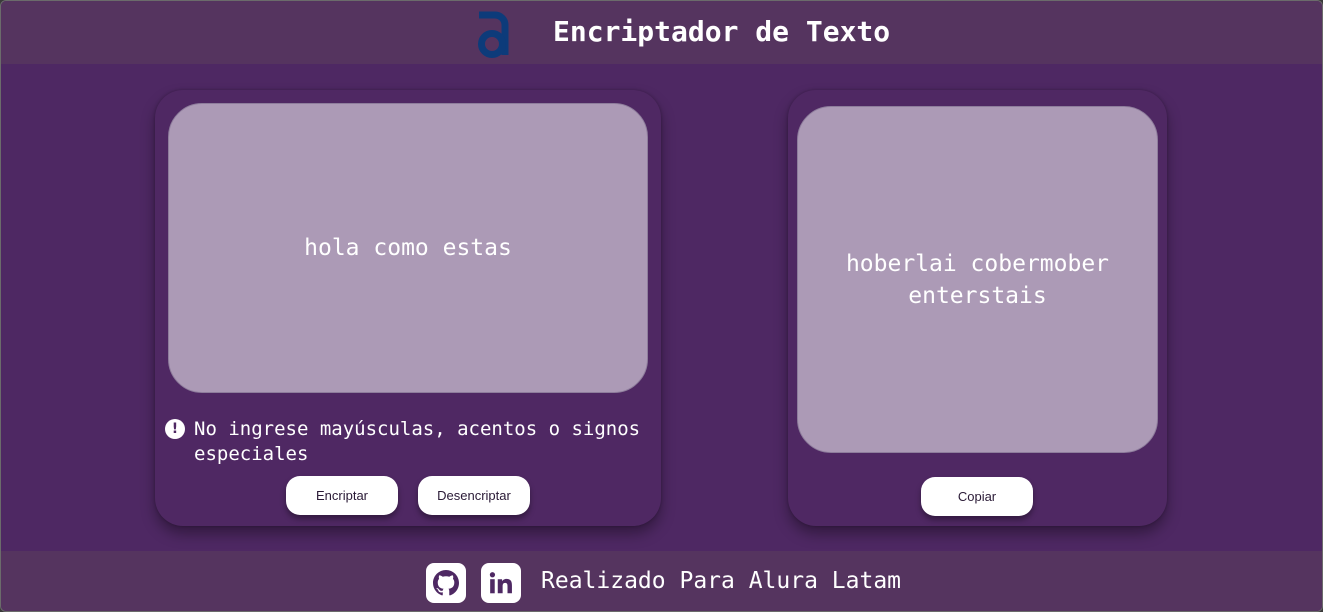  What do you see at coordinates (722, 31) in the screenshot?
I see `page-title: Encriptador de Texto` at bounding box center [722, 31].